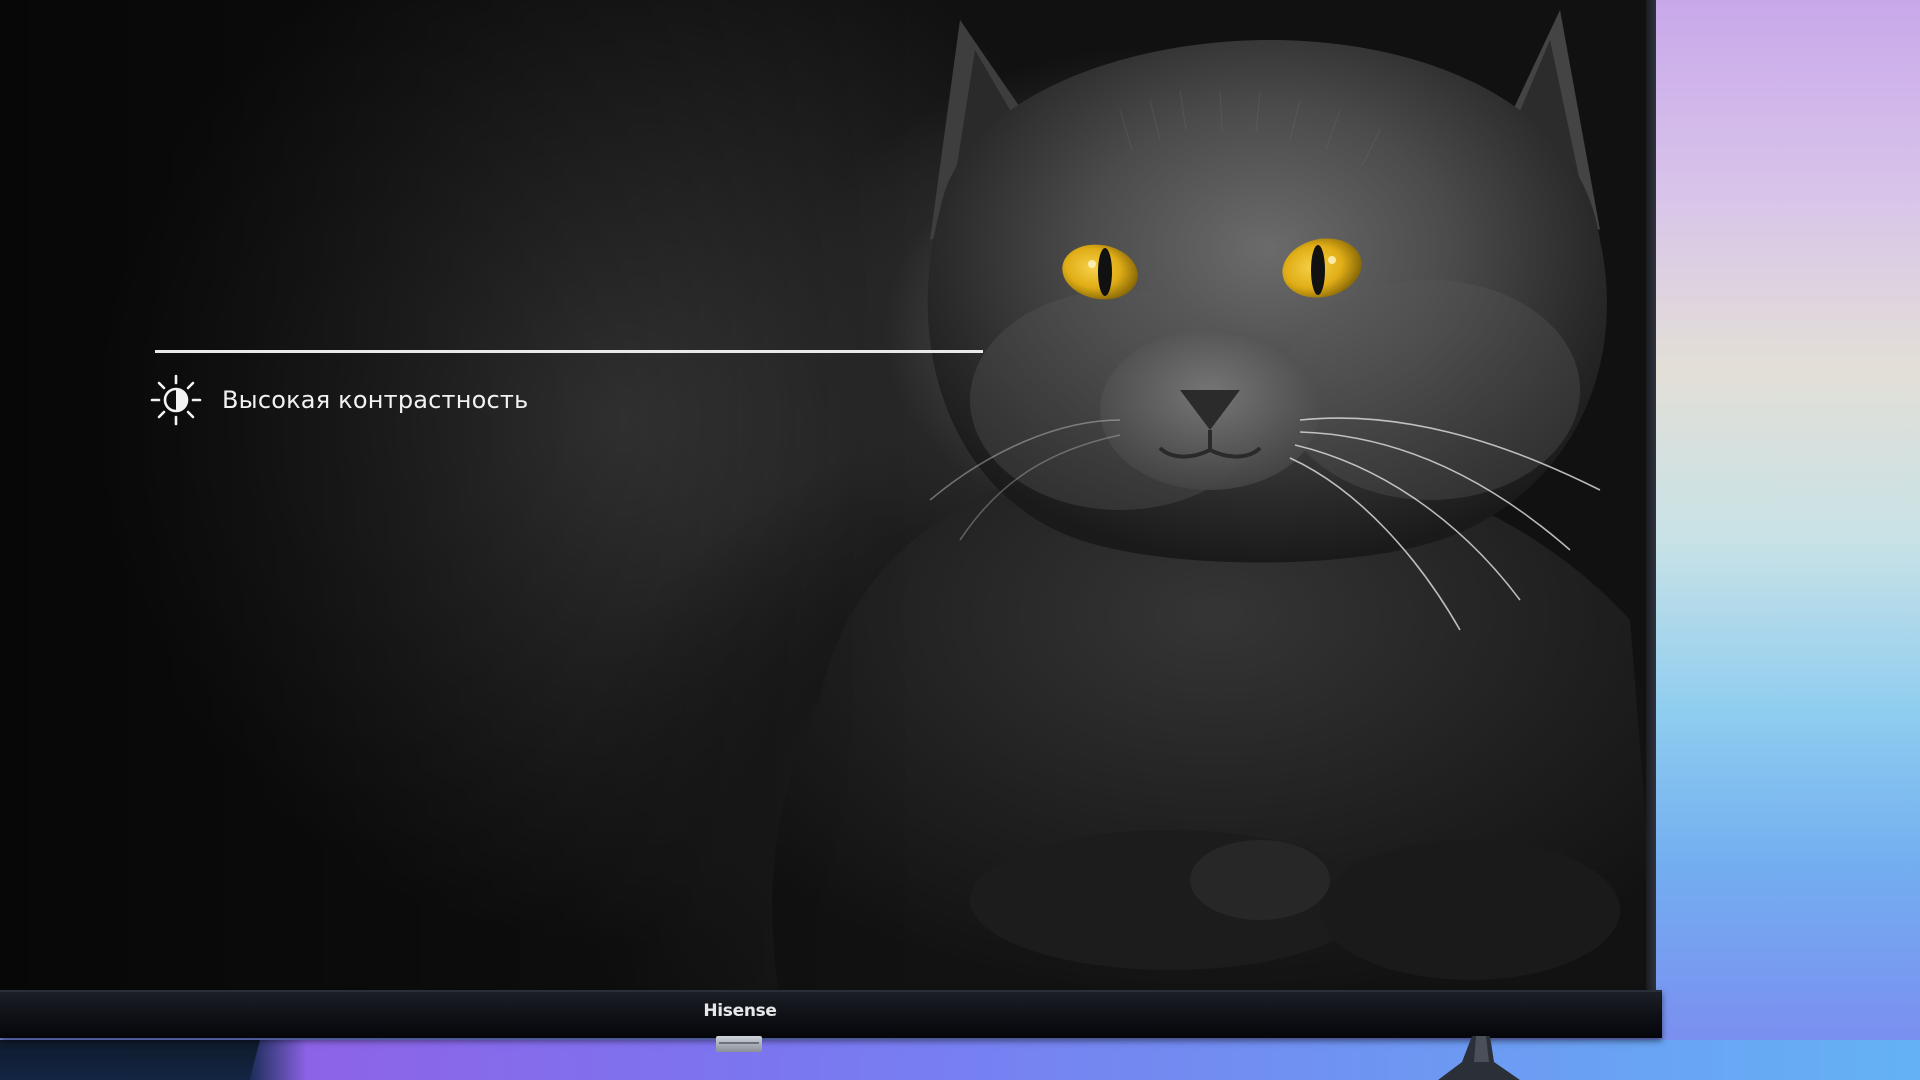 The image size is (1920, 1080). Describe the element at coordinates (1651, 497) in the screenshot. I see `tv-bezel-right` at that location.